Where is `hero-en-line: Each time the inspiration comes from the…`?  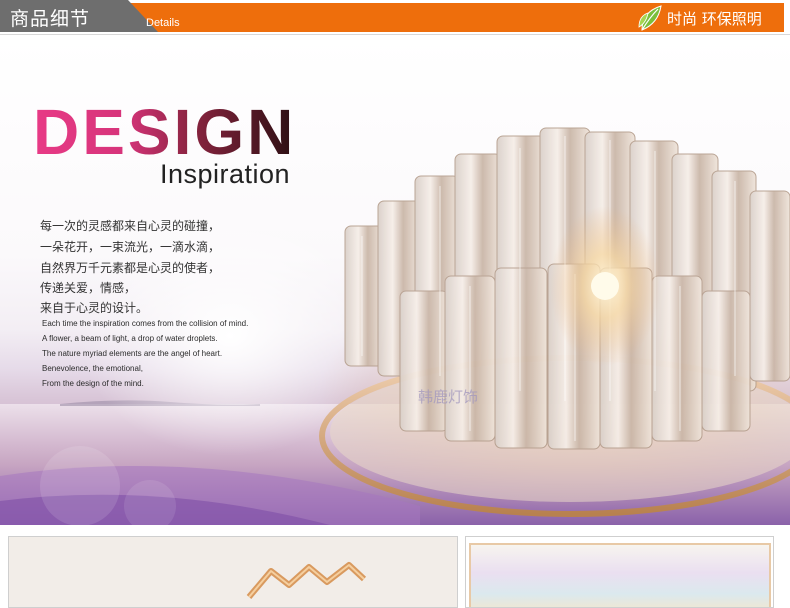
hero-en-line: Each time the inspiration comes from the… is located at coordinates (145, 323).